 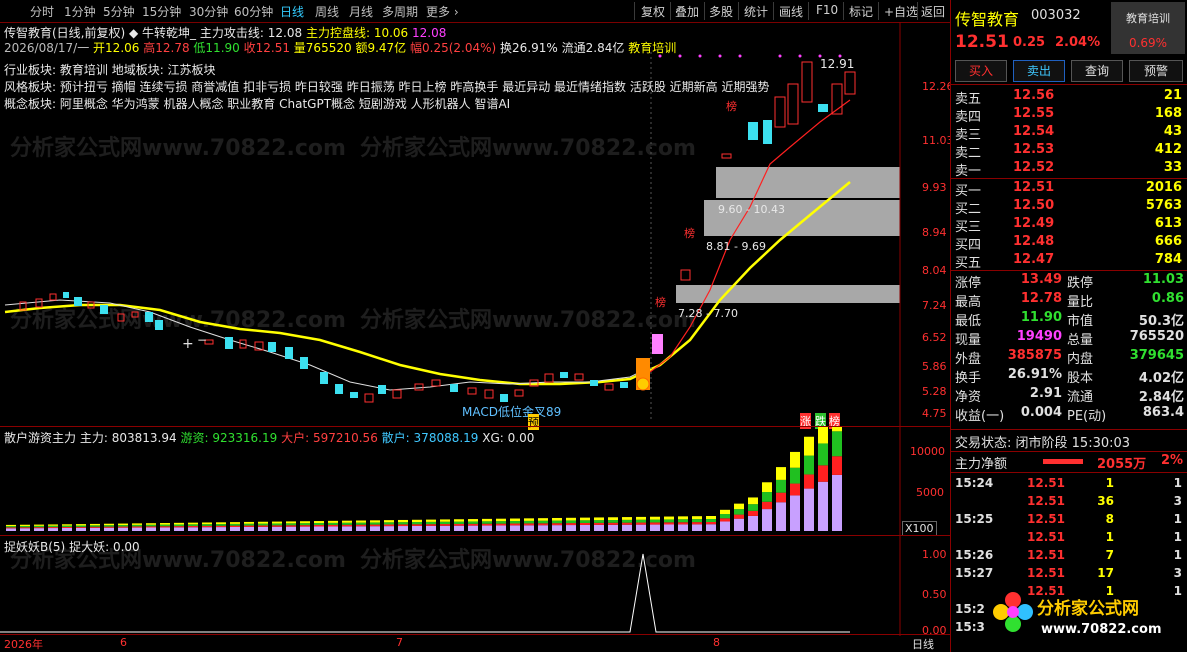 I want to click on tool-overlay: 叠加, so click(x=687, y=11).